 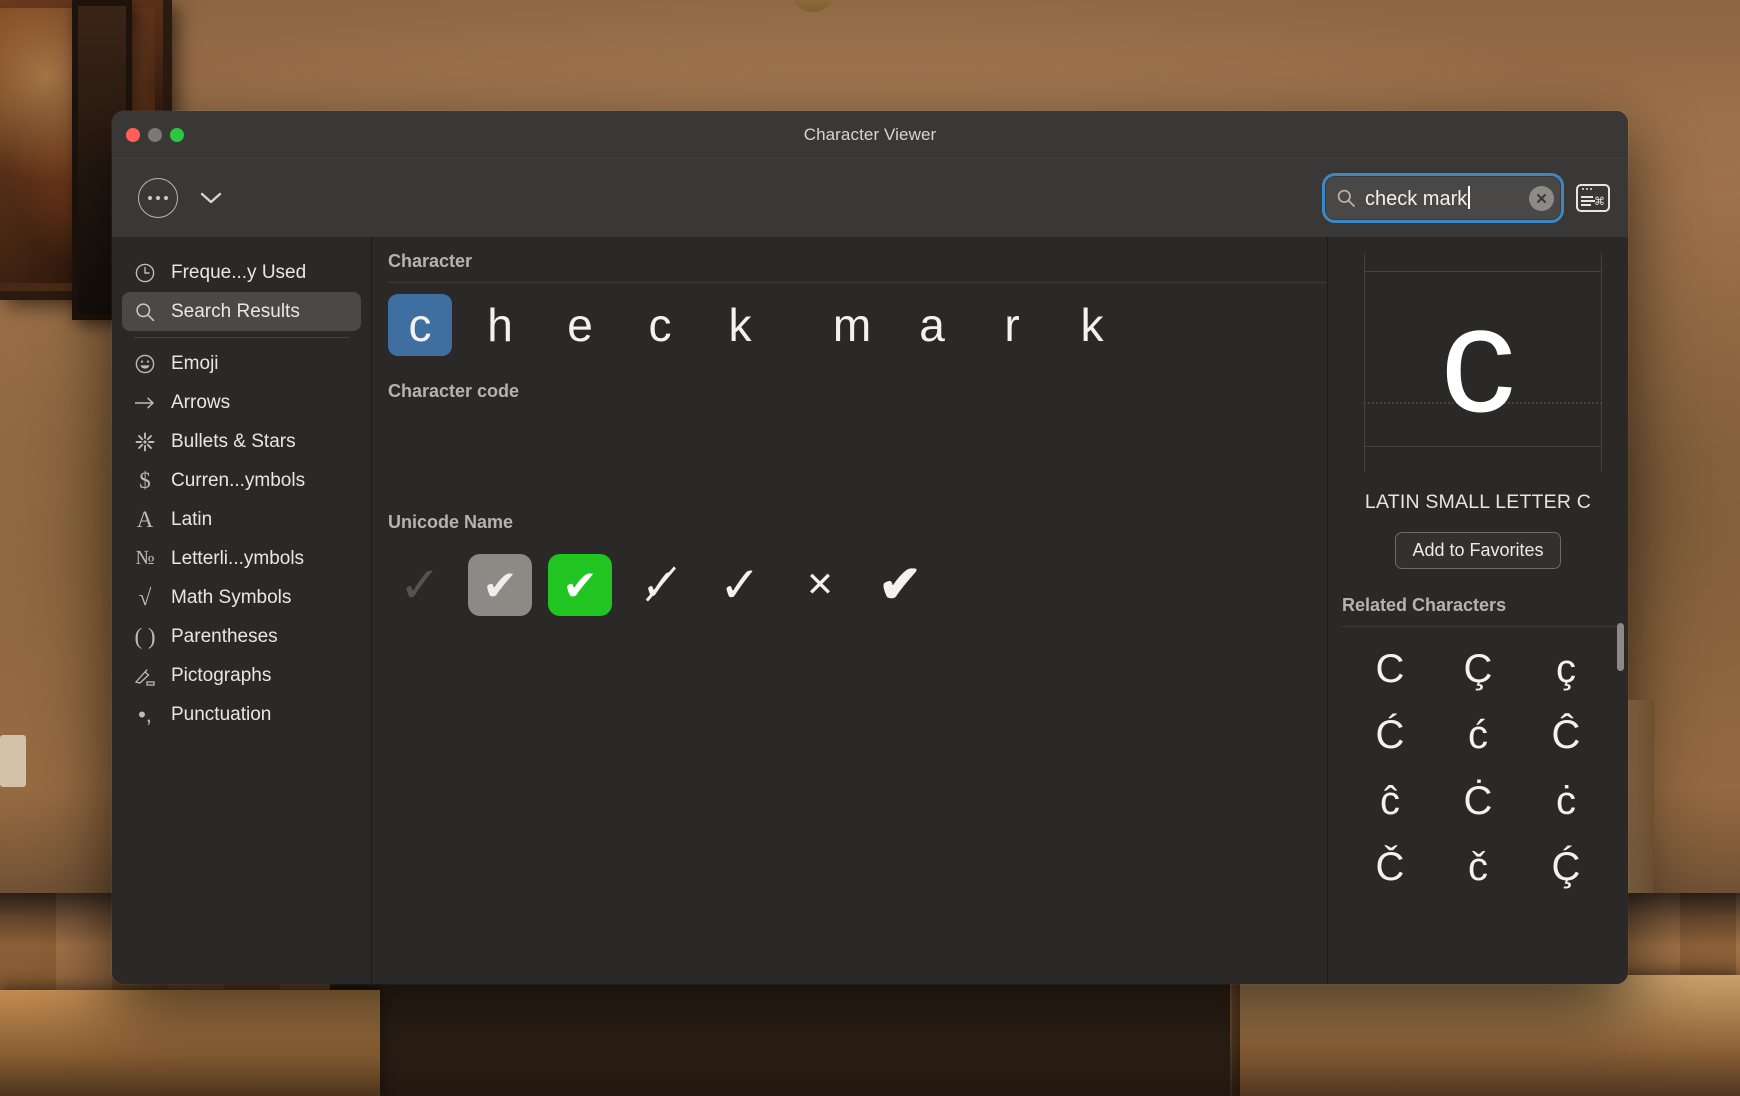 I want to click on close-button, so click(x=133, y=134).